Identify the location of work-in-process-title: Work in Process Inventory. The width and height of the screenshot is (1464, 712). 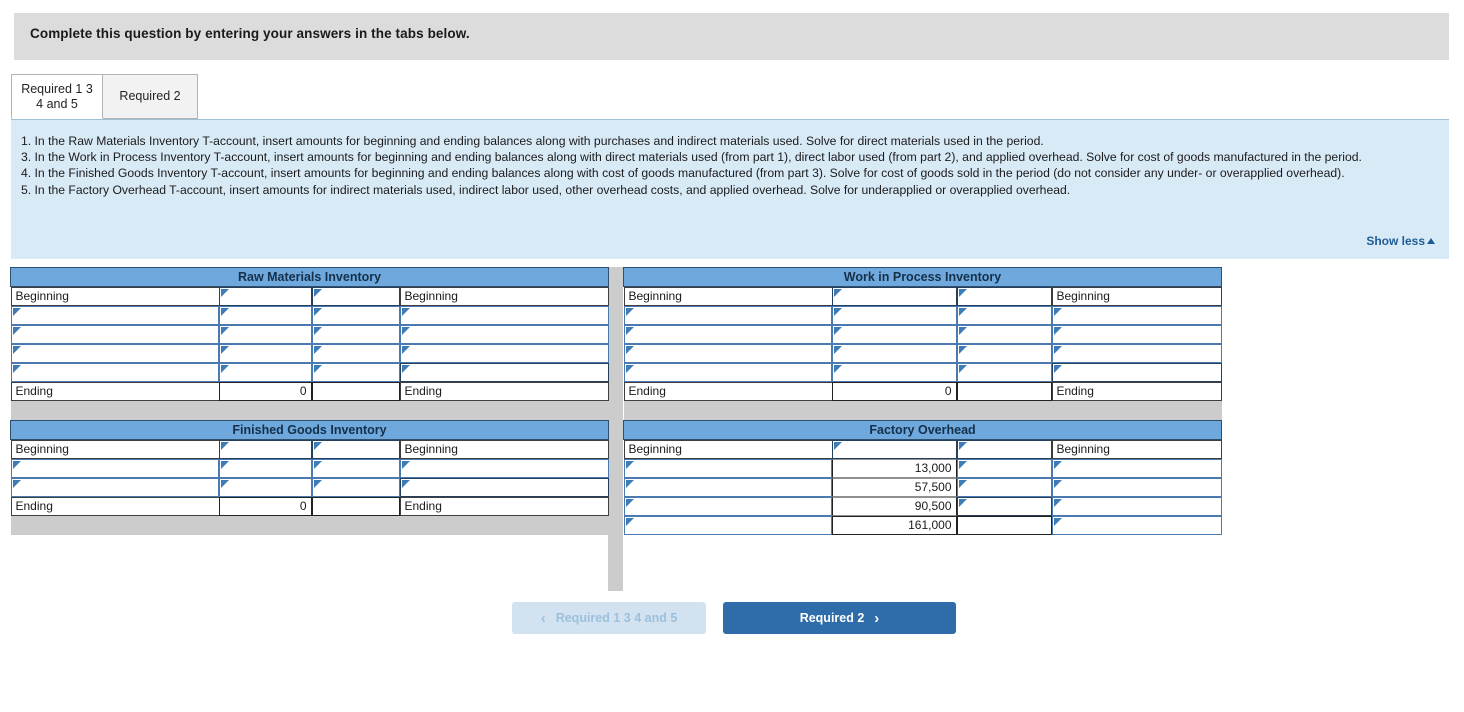
(922, 277).